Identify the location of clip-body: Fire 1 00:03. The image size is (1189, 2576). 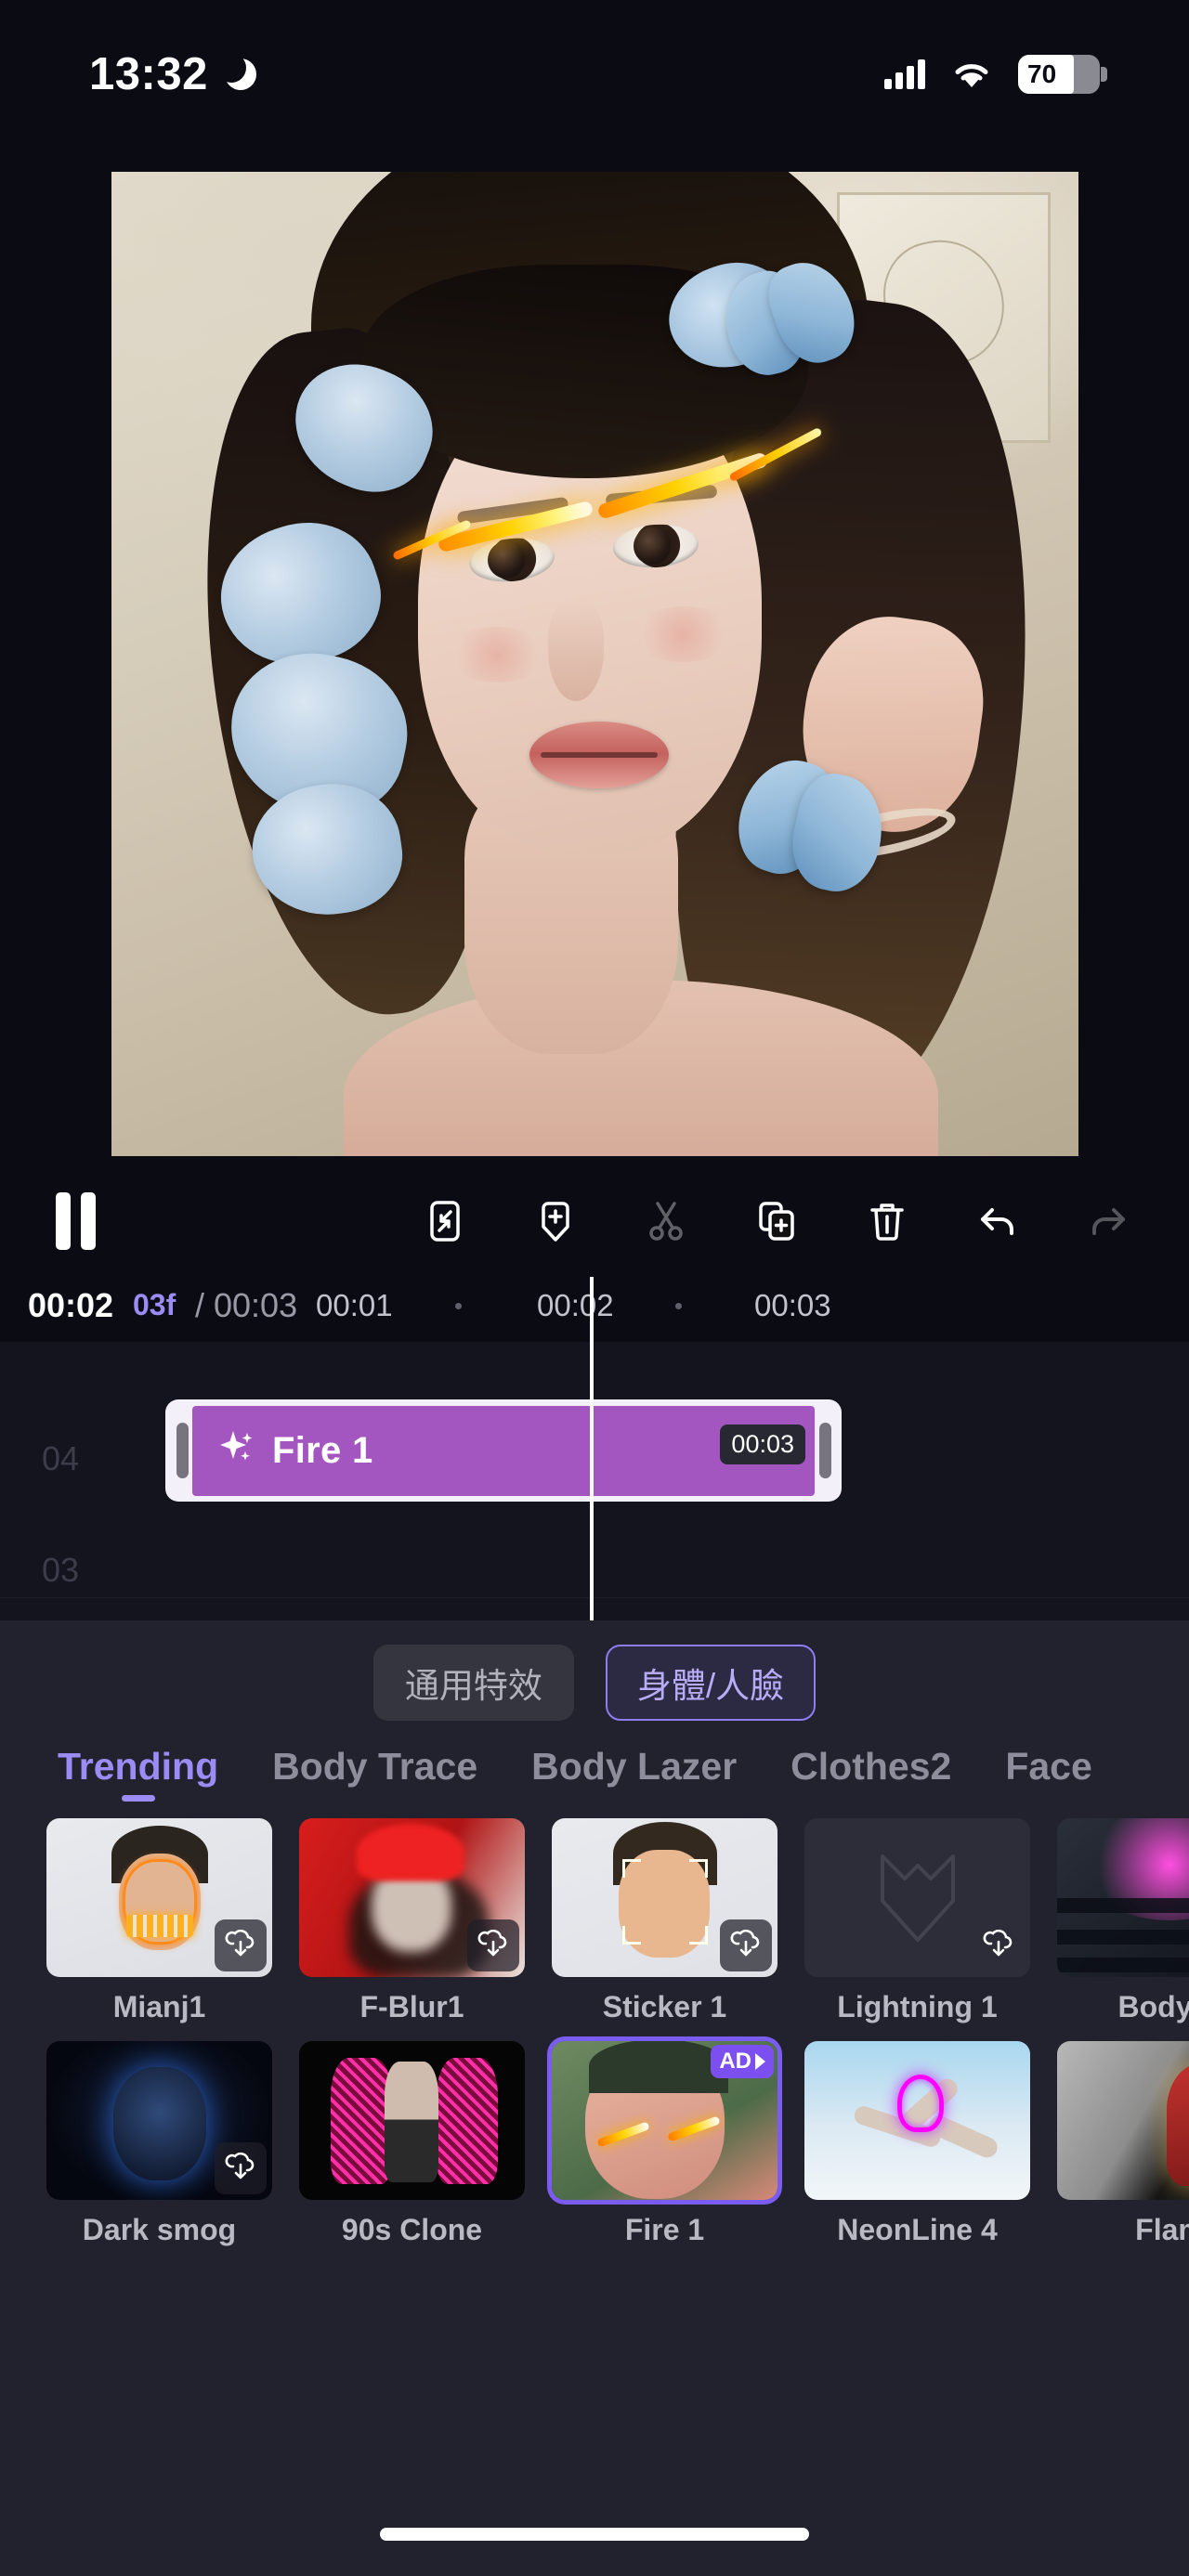
(503, 1451).